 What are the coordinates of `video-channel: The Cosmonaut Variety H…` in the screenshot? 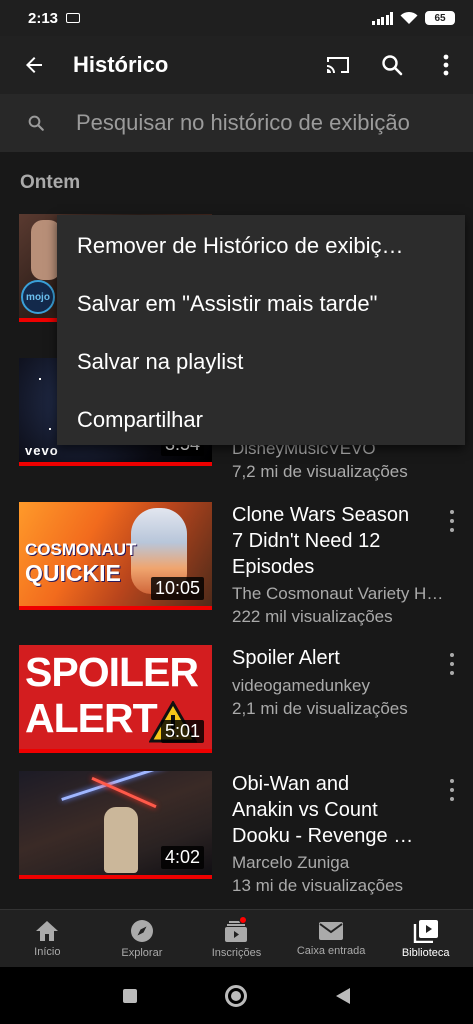 It's located at (338, 593).